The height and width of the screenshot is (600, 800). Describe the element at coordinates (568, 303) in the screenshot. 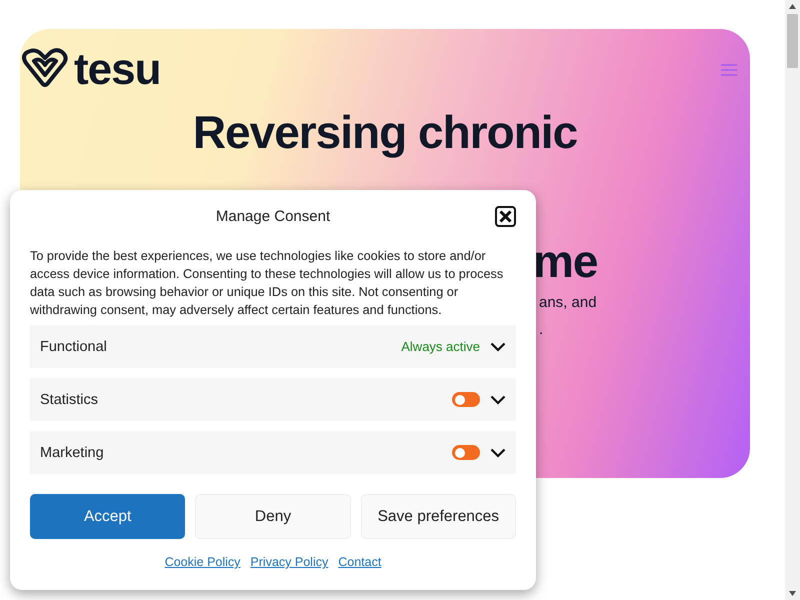

I see `hero-text: ans, and` at that location.